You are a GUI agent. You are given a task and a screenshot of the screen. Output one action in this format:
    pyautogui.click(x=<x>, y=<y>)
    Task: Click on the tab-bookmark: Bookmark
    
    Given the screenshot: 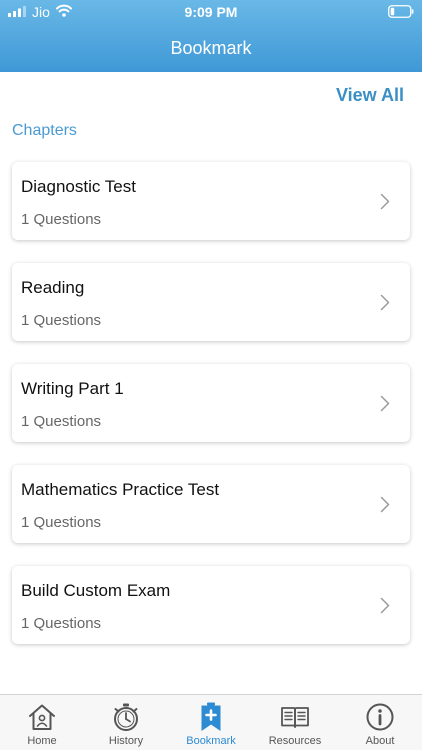 What is the action you would take?
    pyautogui.click(x=211, y=723)
    